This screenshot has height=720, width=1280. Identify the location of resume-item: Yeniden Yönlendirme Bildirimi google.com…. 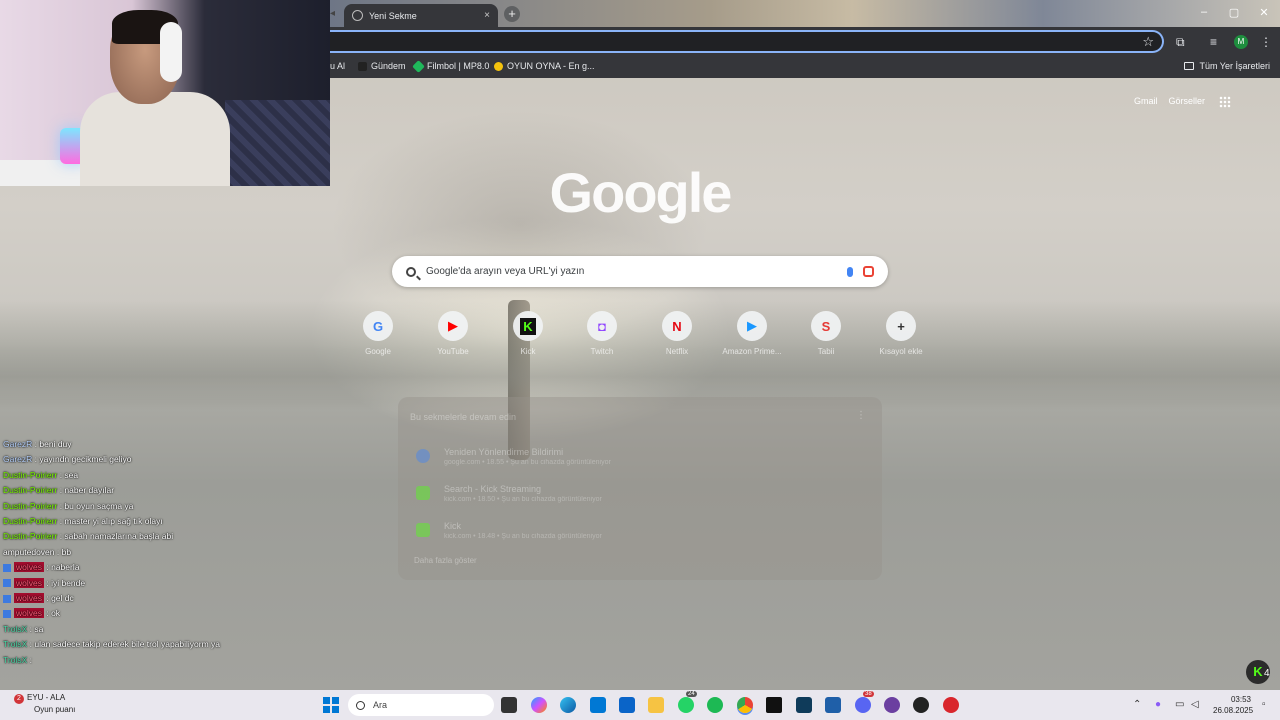
(636, 456).